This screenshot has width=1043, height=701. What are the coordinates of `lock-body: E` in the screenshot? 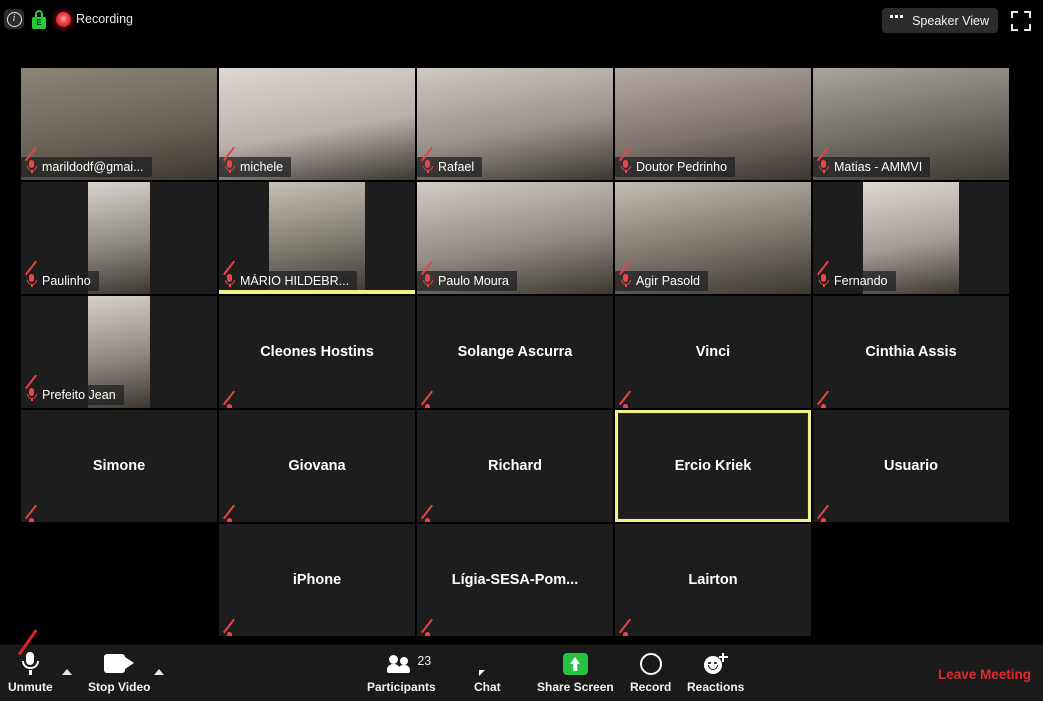 It's located at (39, 23).